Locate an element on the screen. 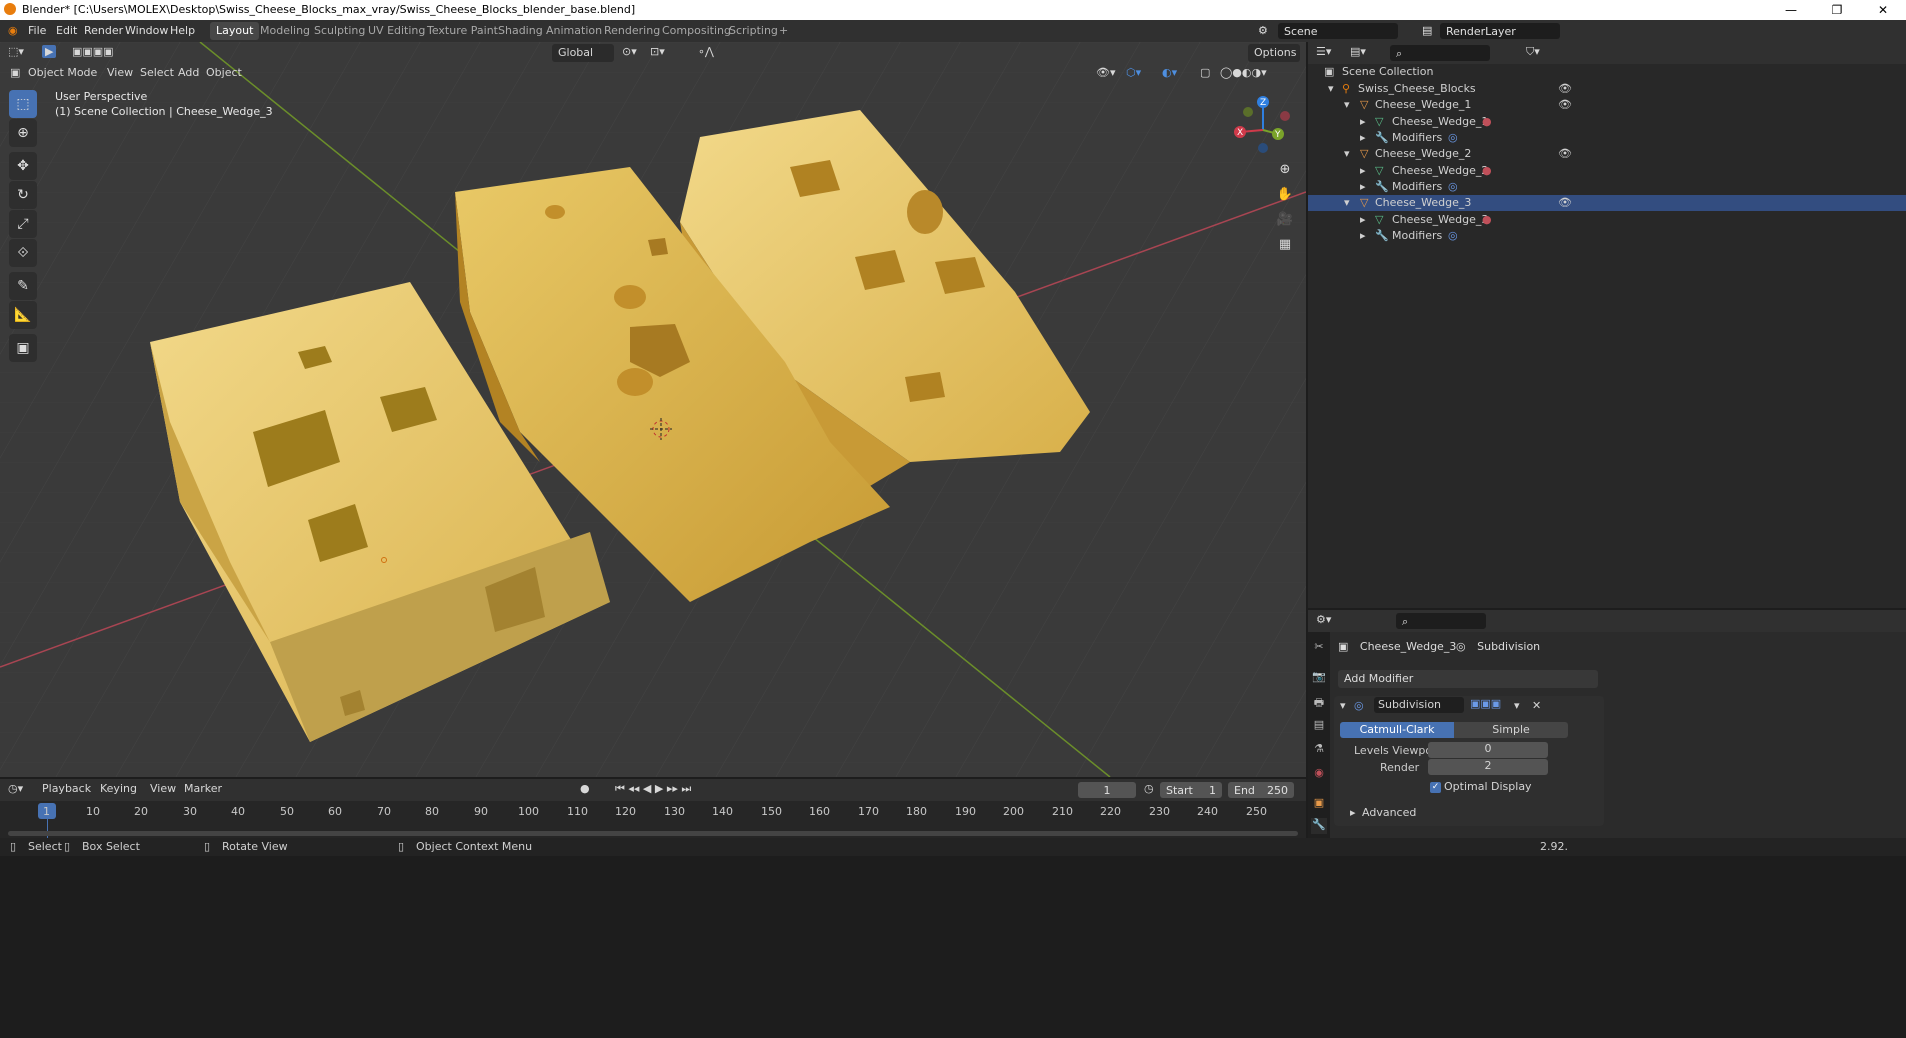 The image size is (1906, 1038). close-button: ✕ is located at coordinates (1883, 10).